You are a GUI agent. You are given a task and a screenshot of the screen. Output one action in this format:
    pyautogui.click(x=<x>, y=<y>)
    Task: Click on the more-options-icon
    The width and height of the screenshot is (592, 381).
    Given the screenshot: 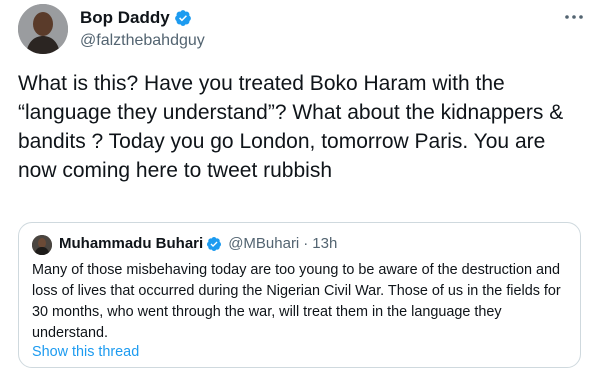 What is the action you would take?
    pyautogui.click(x=574, y=17)
    